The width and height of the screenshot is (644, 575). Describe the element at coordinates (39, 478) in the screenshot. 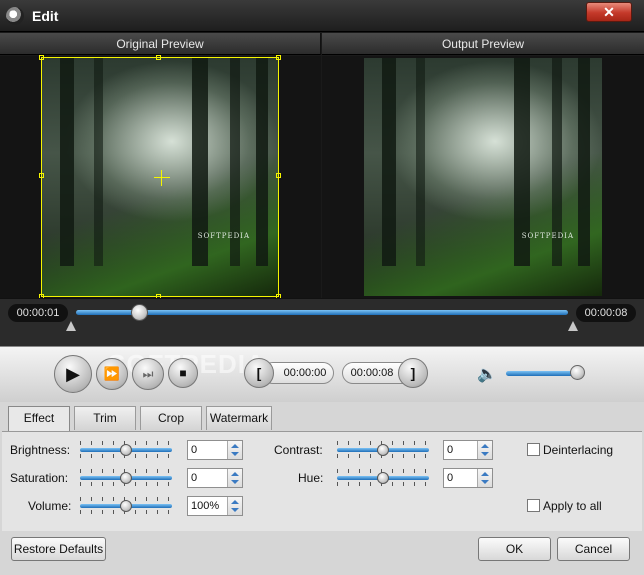

I see `saturation-label: Saturation:` at that location.